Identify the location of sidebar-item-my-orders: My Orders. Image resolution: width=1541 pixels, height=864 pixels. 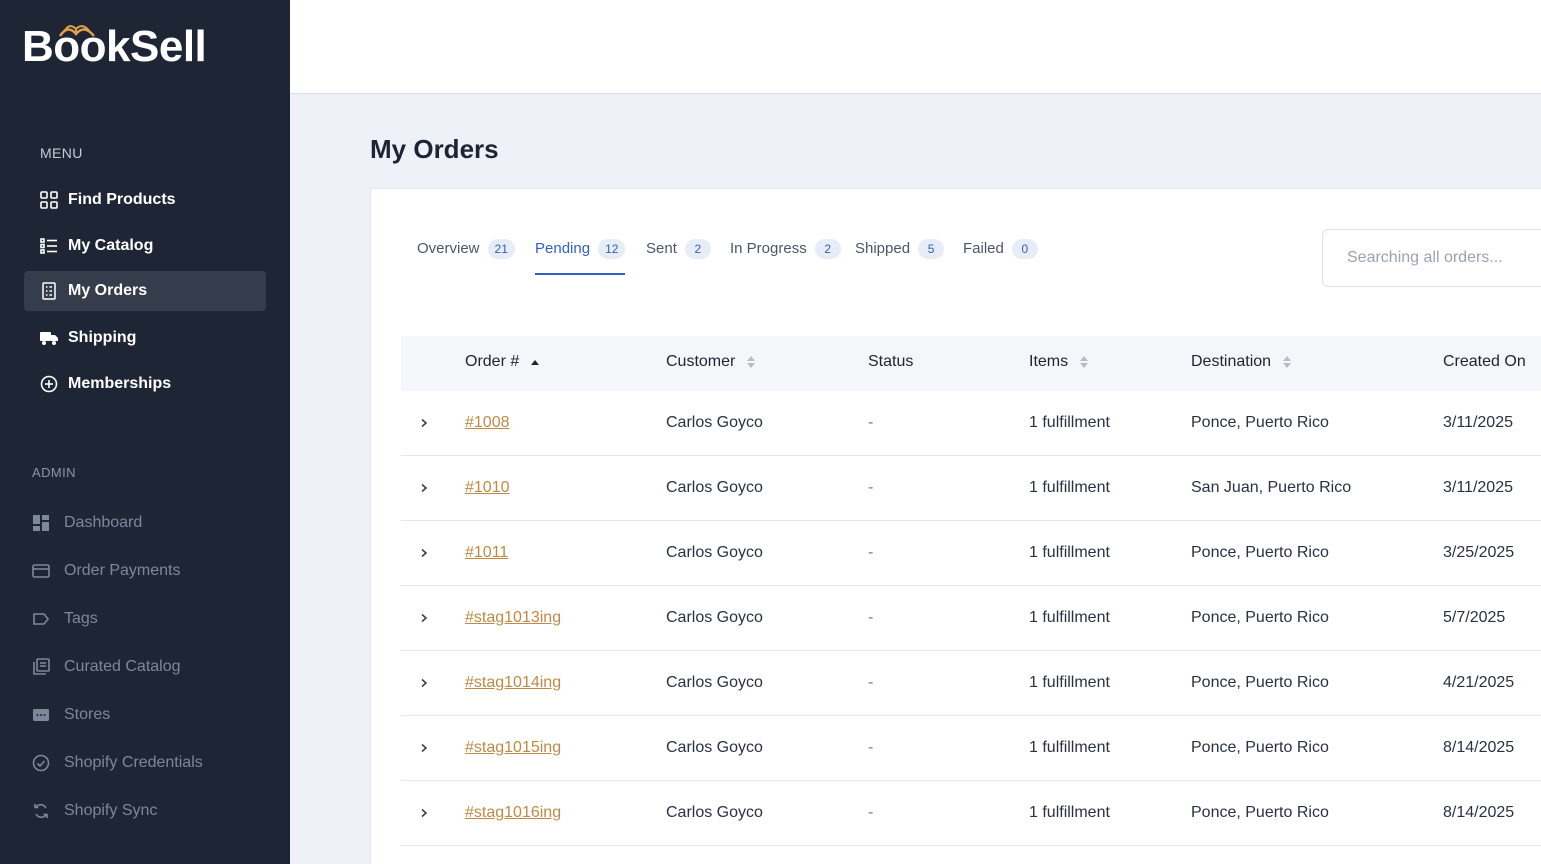
(145, 291).